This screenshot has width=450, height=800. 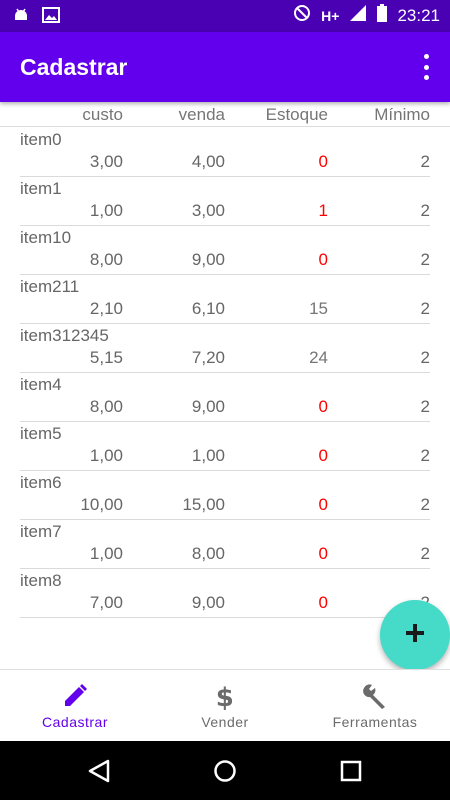 What do you see at coordinates (296, 114) in the screenshot?
I see `header-estoque: Estoque` at bounding box center [296, 114].